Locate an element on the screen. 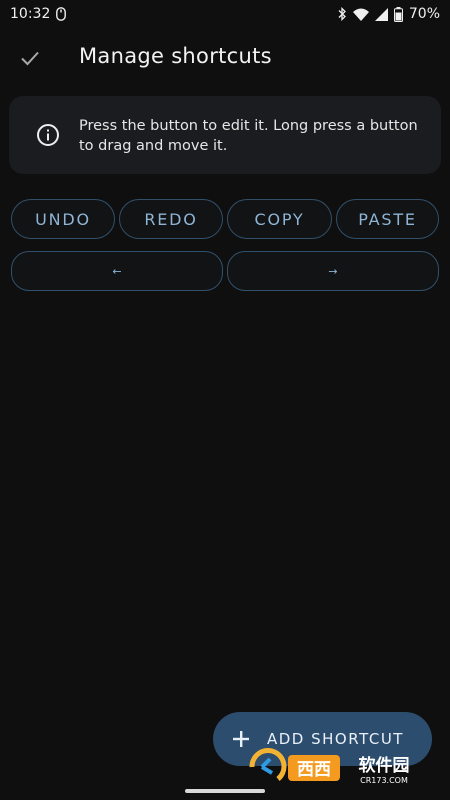  battery-icon is located at coordinates (398, 14).